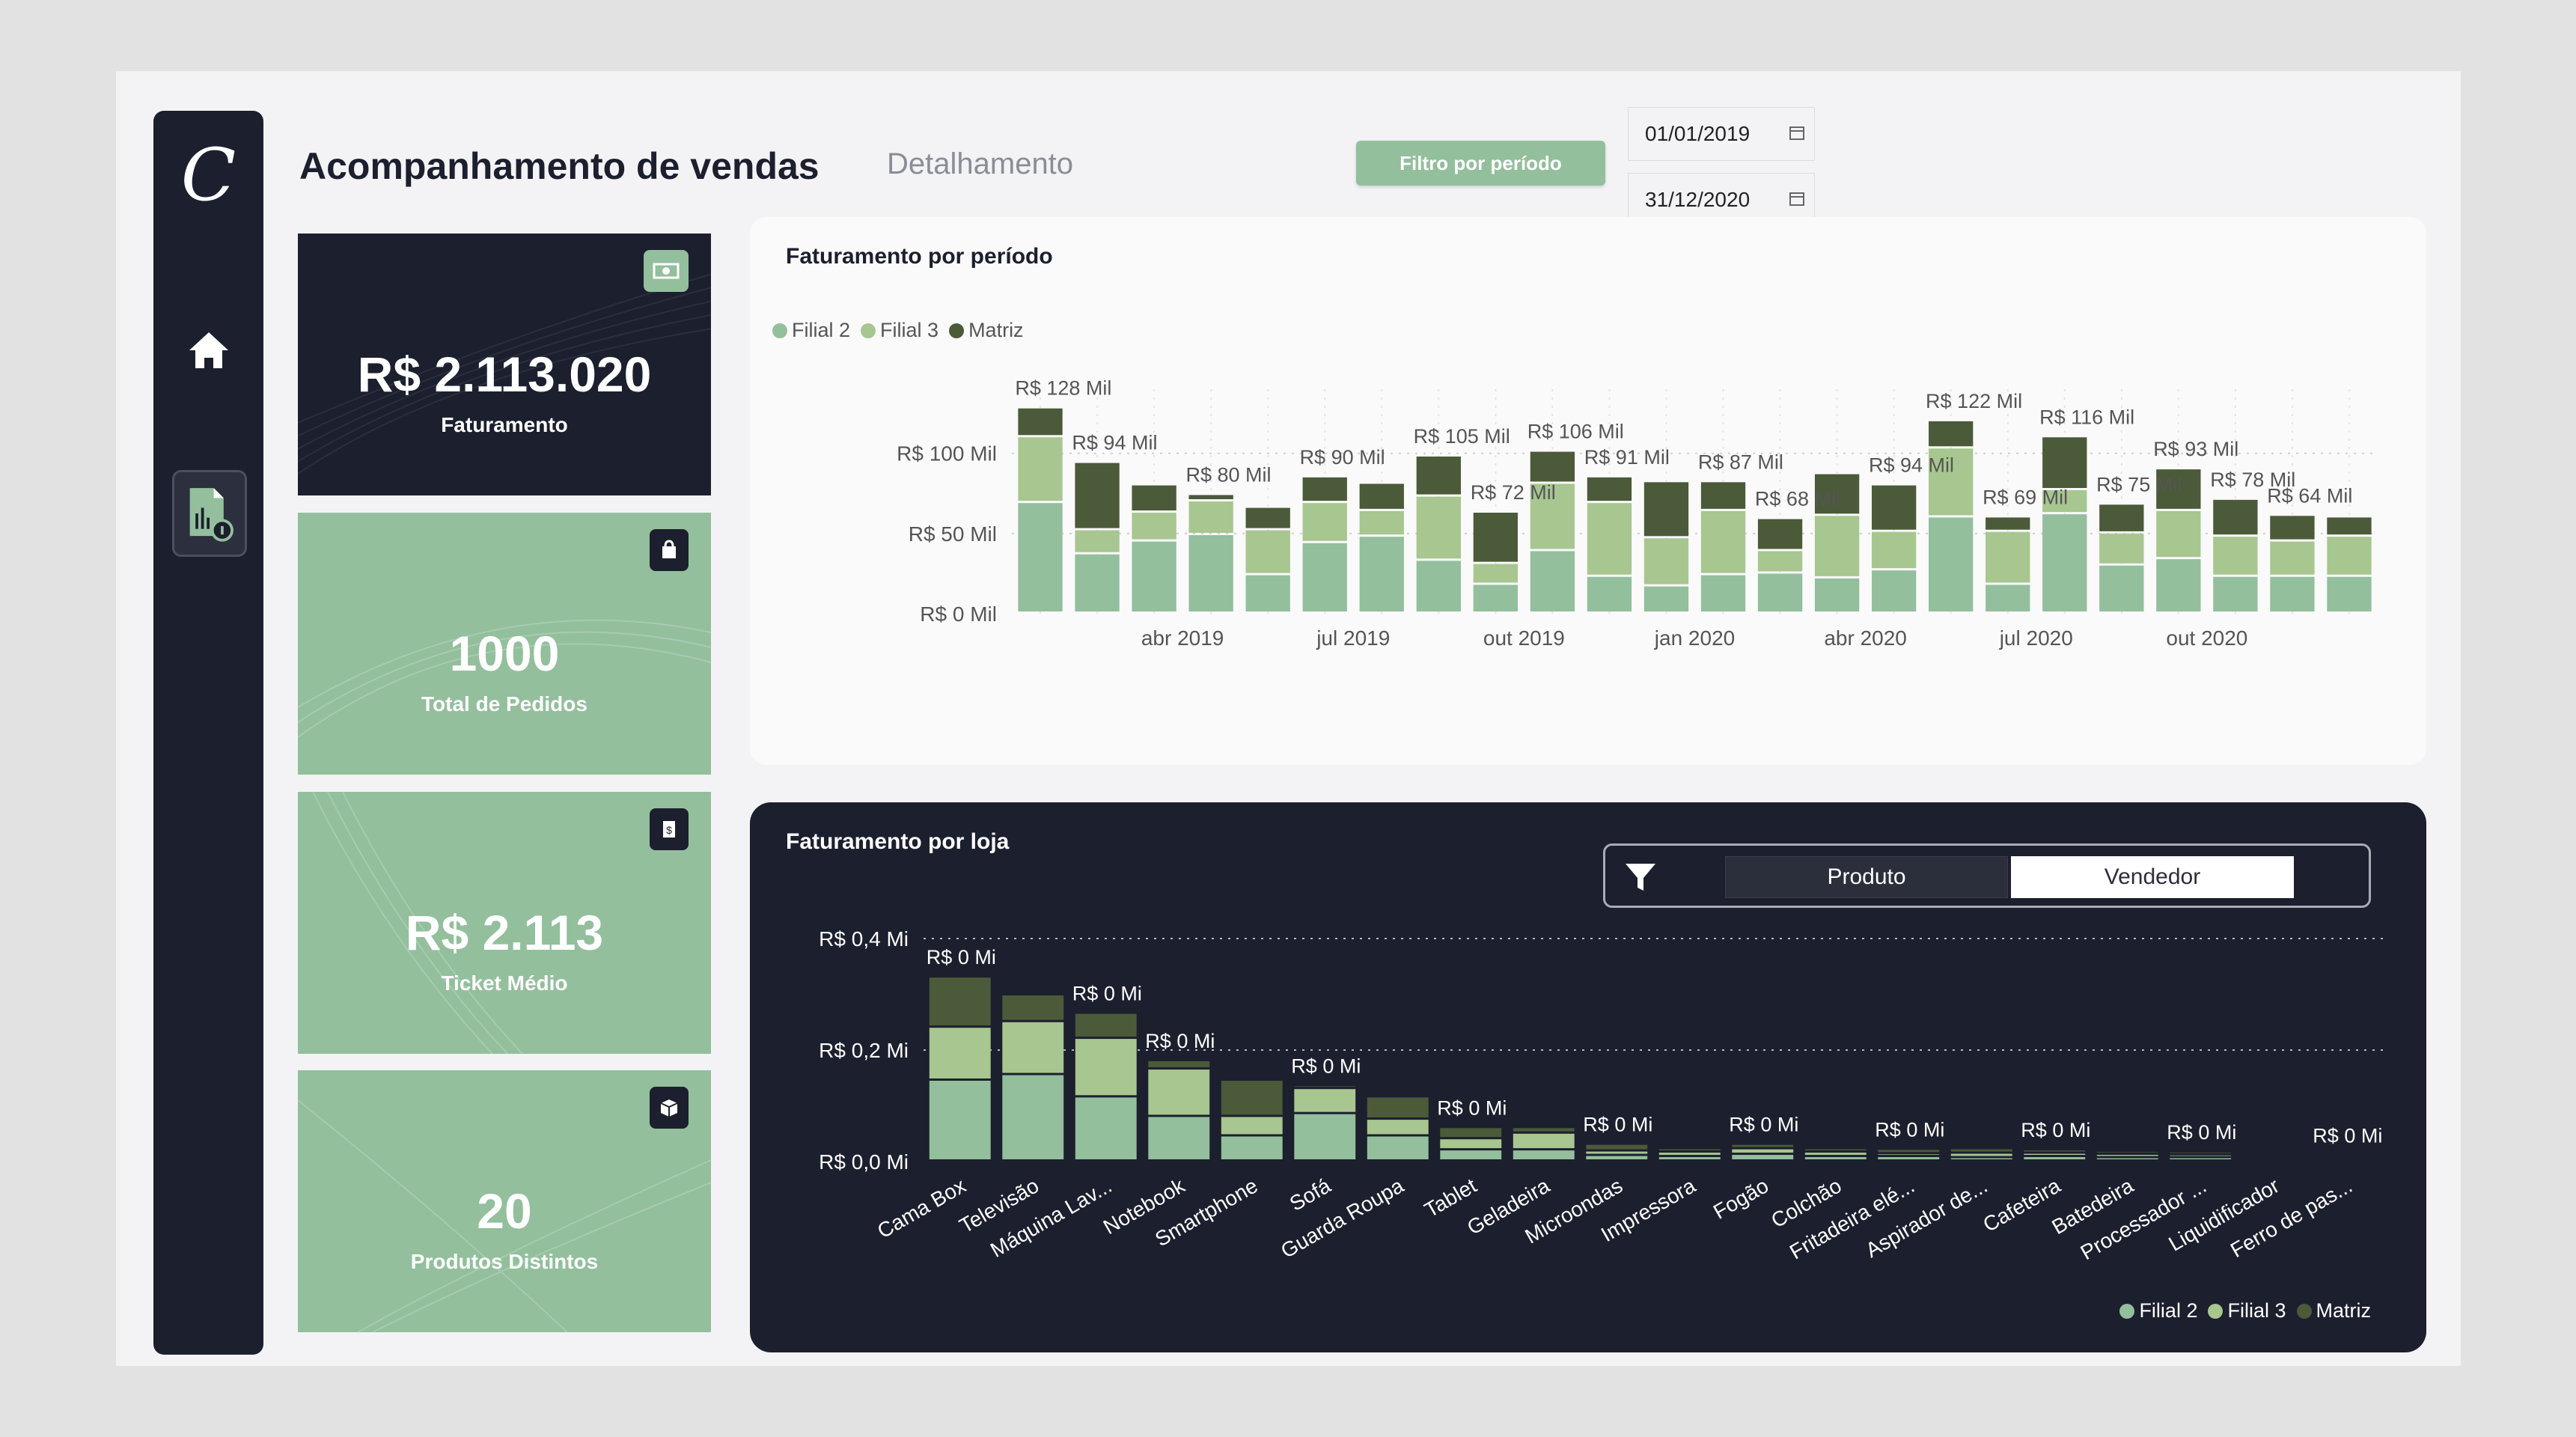 Image resolution: width=2576 pixels, height=1437 pixels. I want to click on money-icon, so click(666, 271).